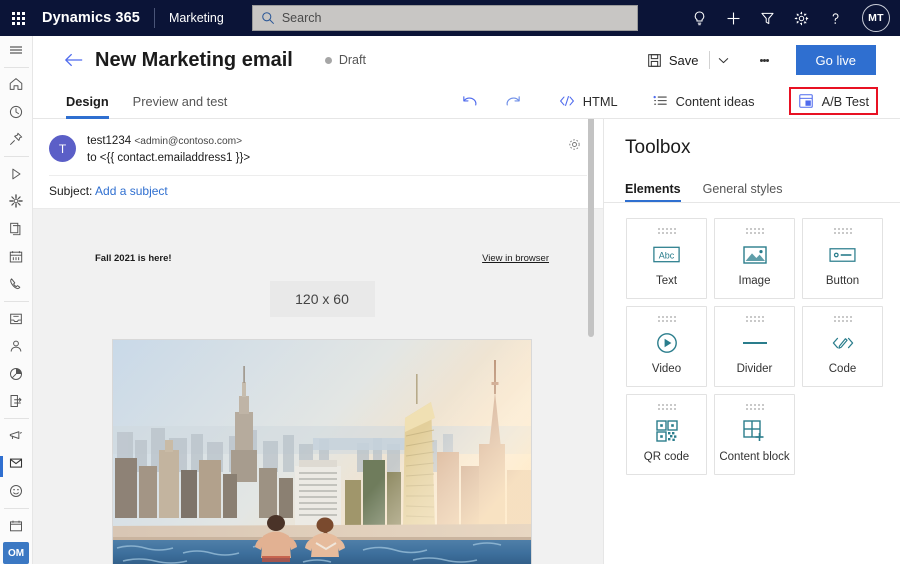  I want to click on sidebar-item-forms, so click(16, 402).